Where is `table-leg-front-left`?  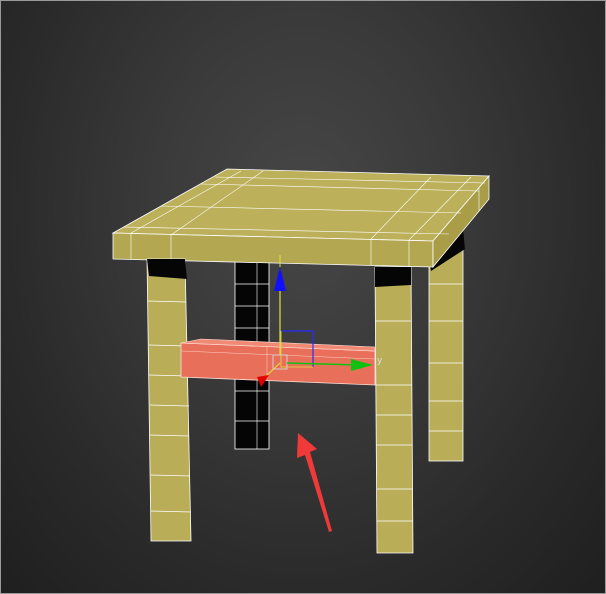
table-leg-front-left is located at coordinates (169, 400).